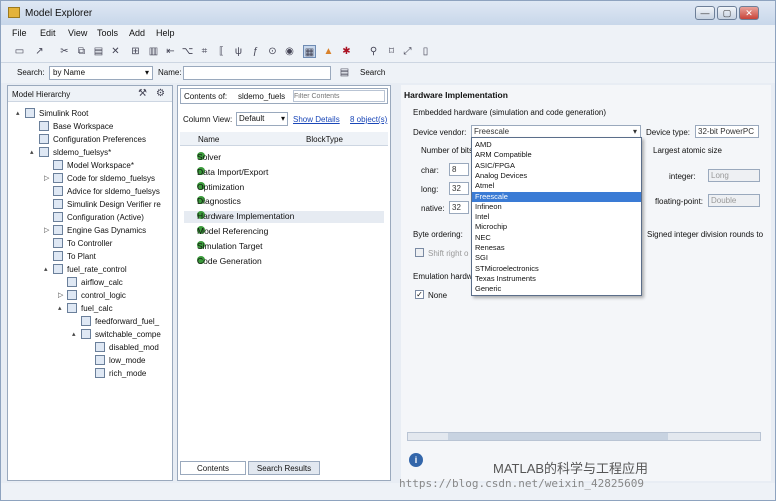  What do you see at coordinates (204, 51) in the screenshot?
I see `format-icon: ⌗` at bounding box center [204, 51].